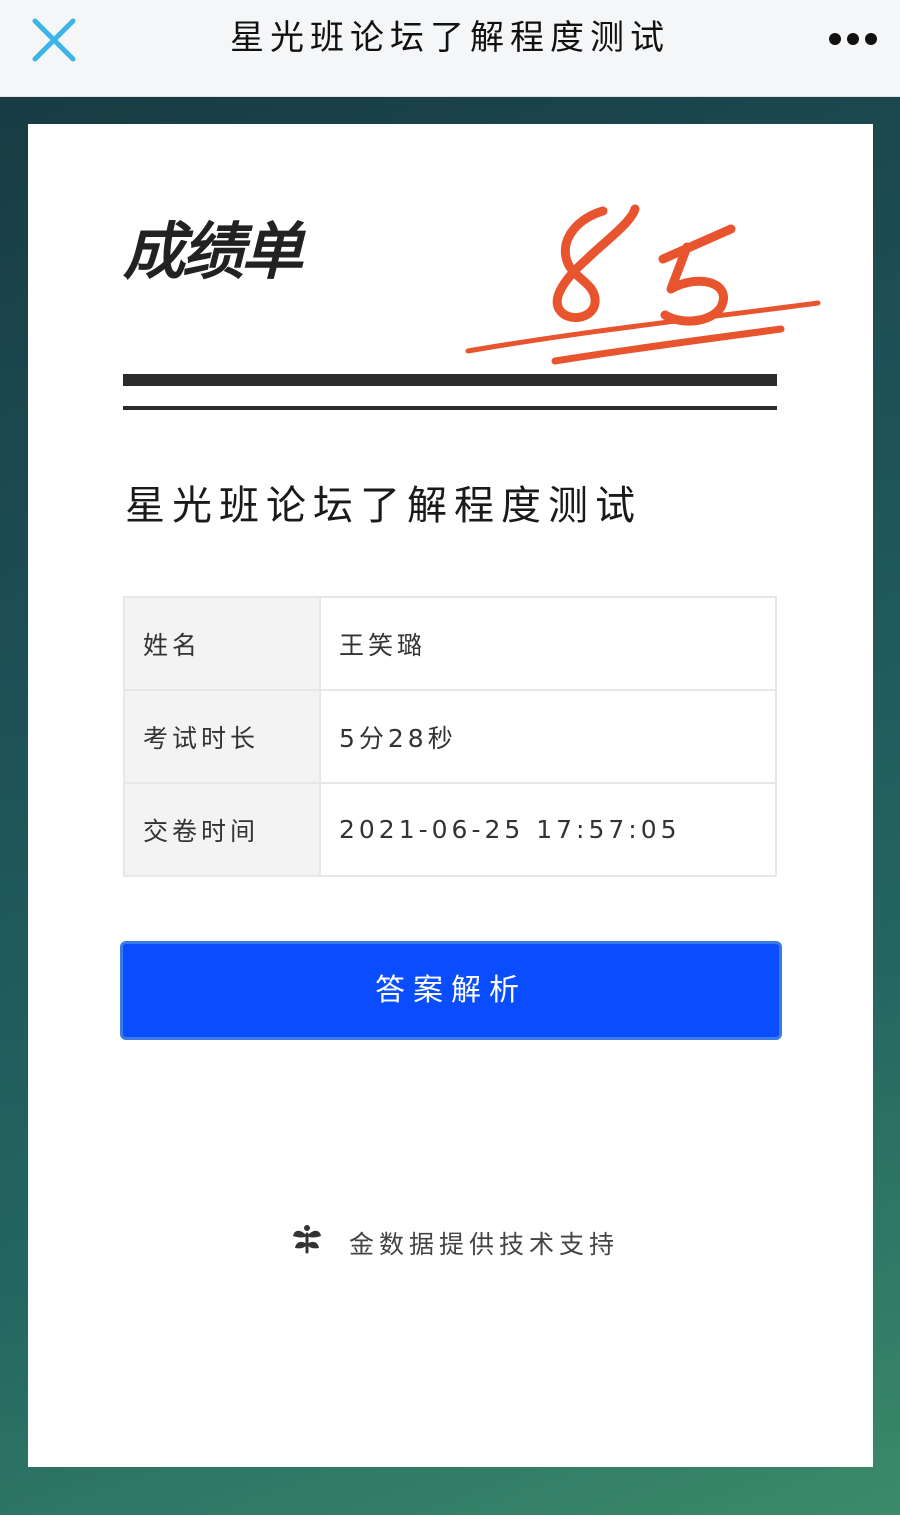 This screenshot has width=900, height=1515. I want to click on more-button, so click(853, 39).